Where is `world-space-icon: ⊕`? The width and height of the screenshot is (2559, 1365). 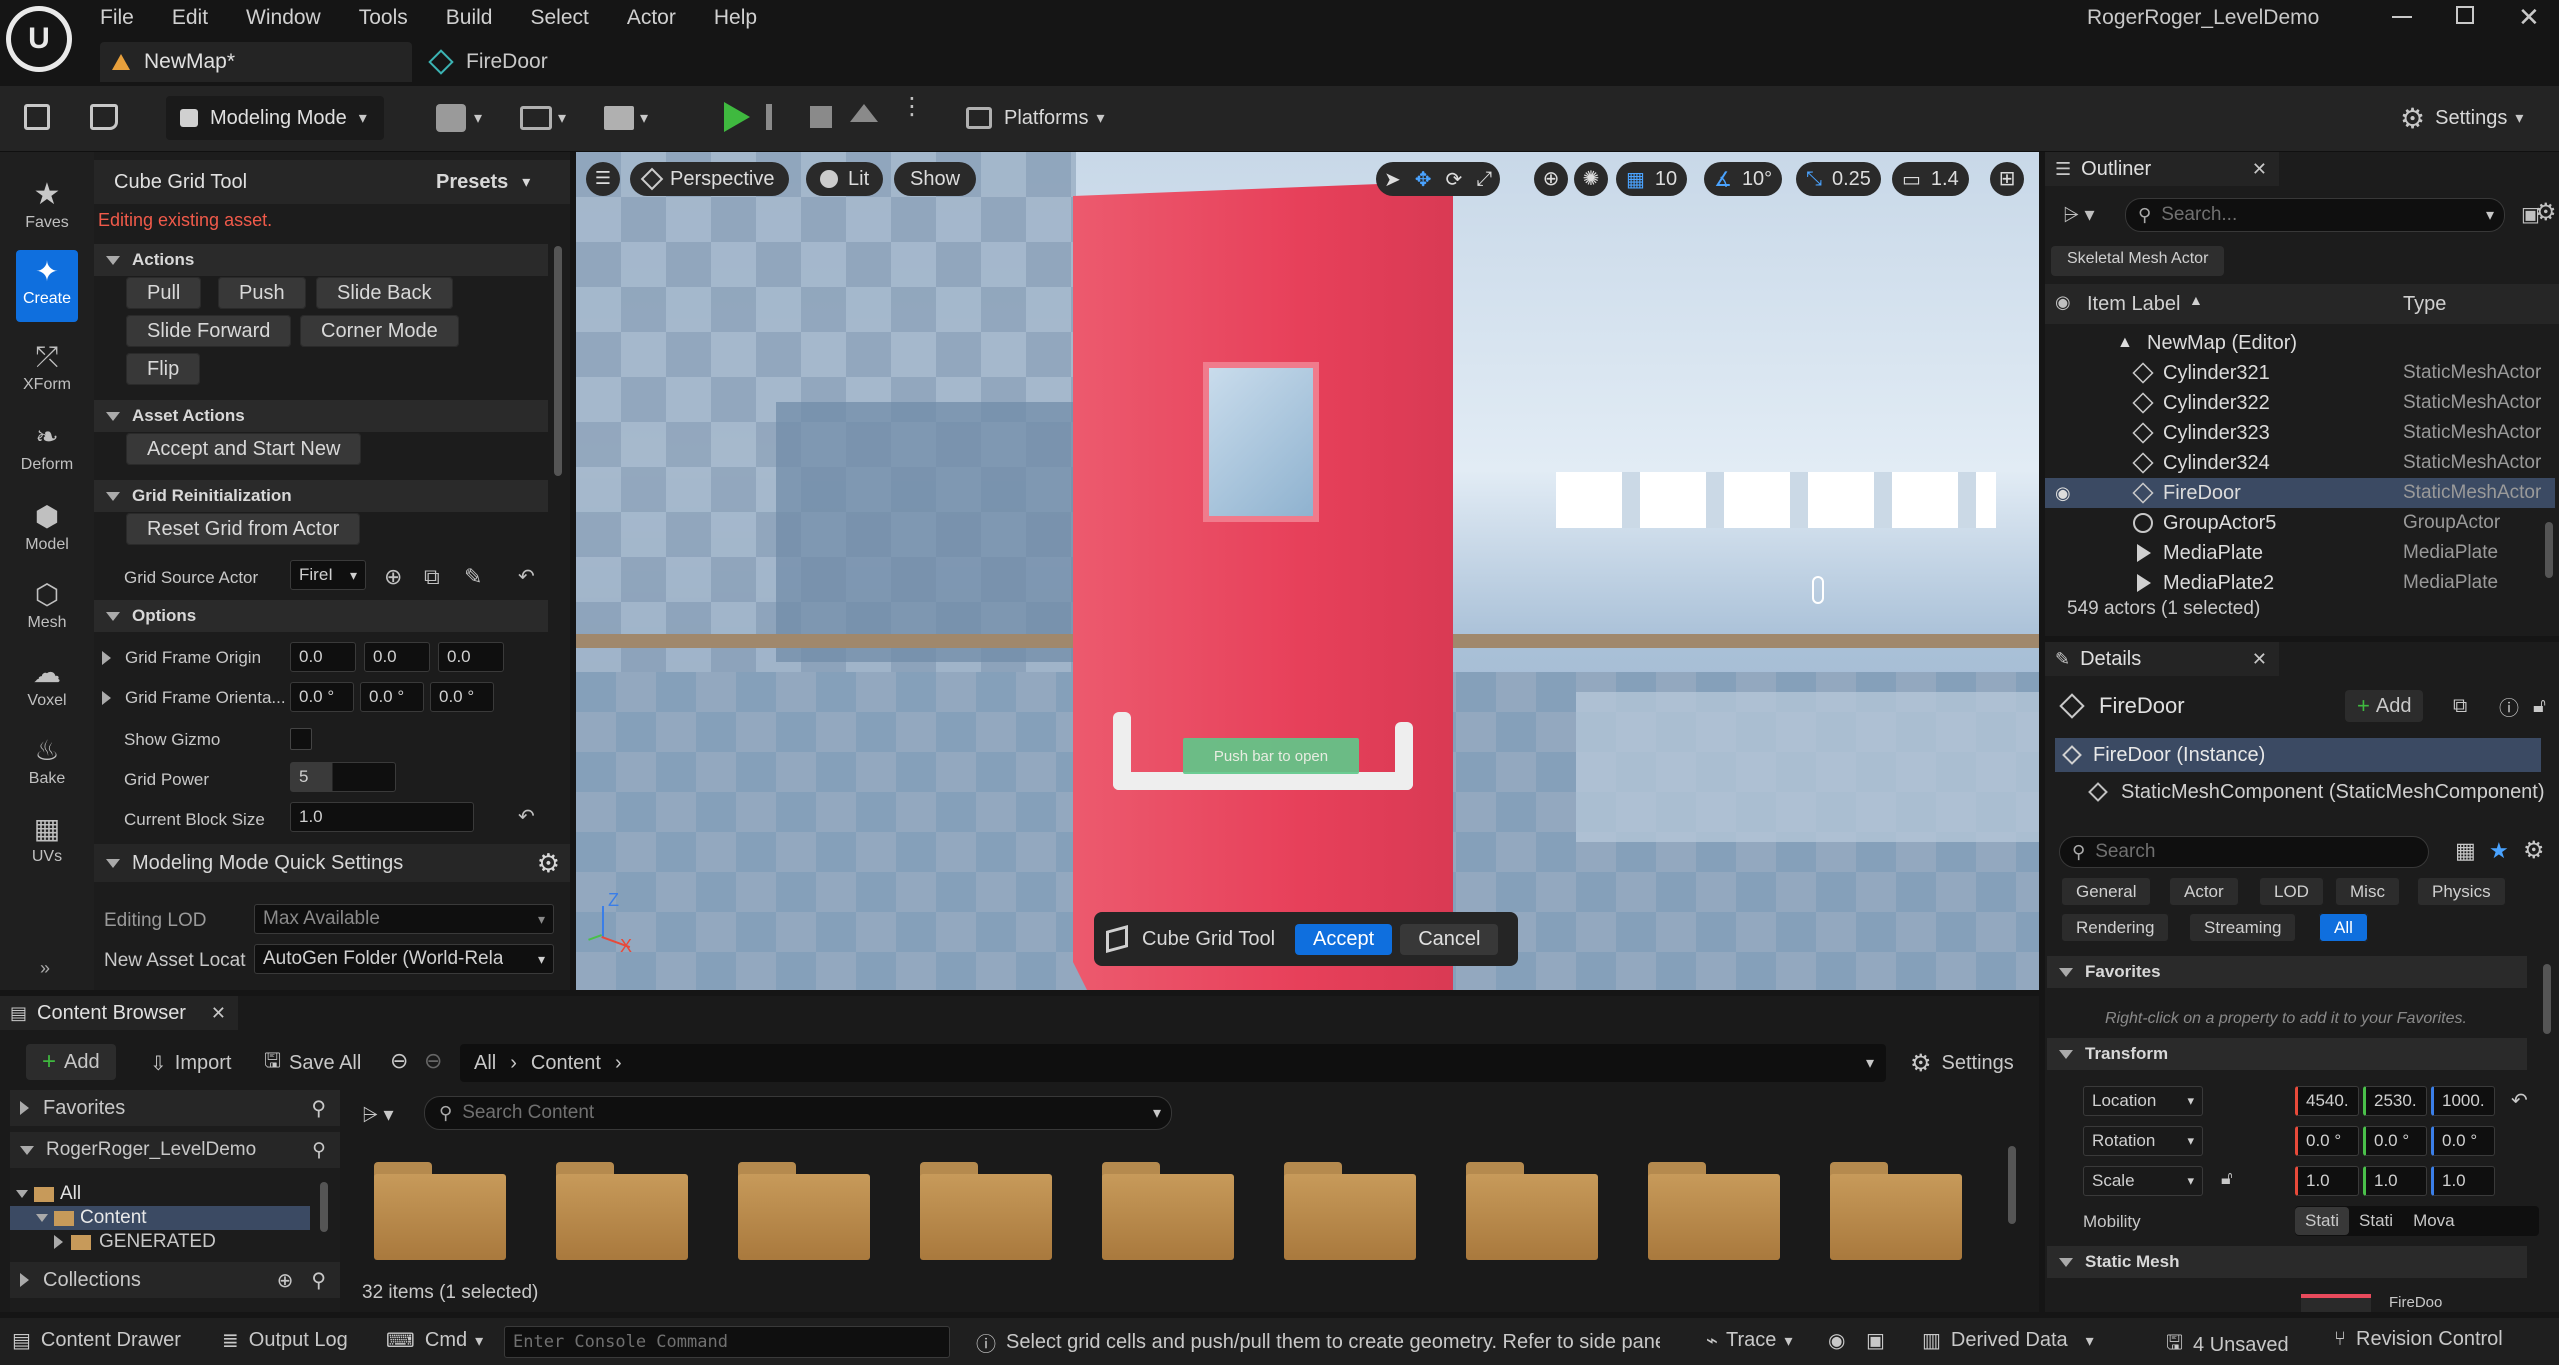
world-space-icon: ⊕ is located at coordinates (1551, 179).